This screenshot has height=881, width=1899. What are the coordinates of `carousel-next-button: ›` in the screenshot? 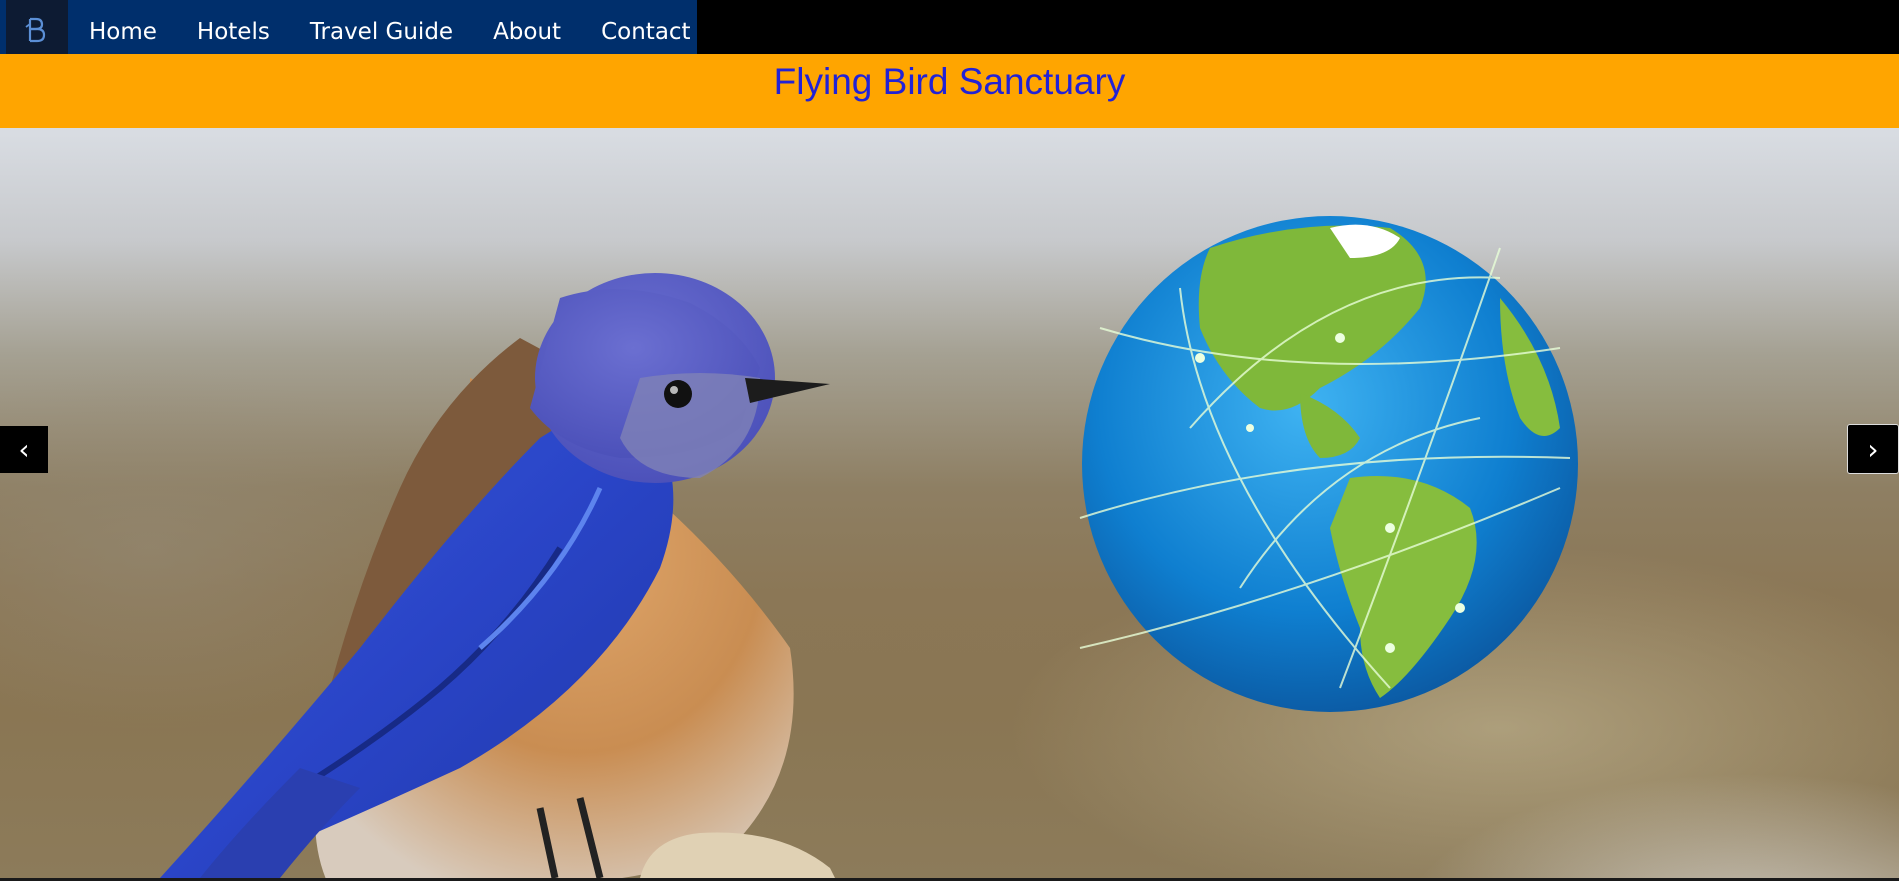 It's located at (1873, 449).